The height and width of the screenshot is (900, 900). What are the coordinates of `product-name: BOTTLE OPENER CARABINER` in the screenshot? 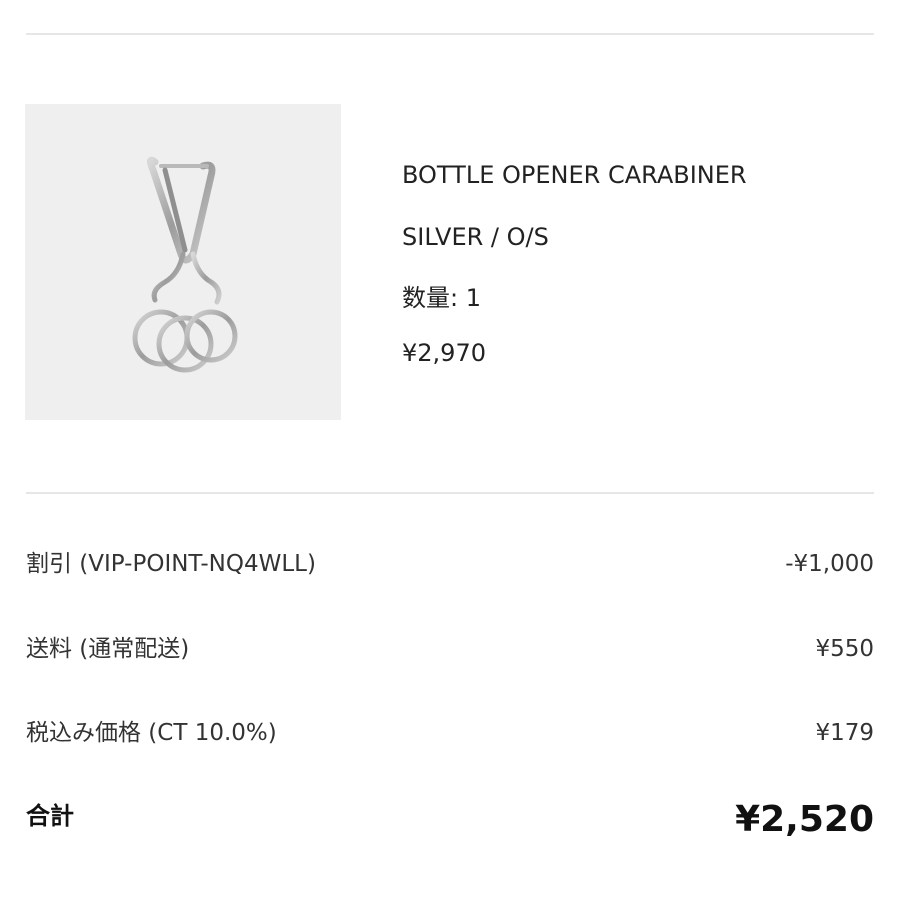 It's located at (574, 175).